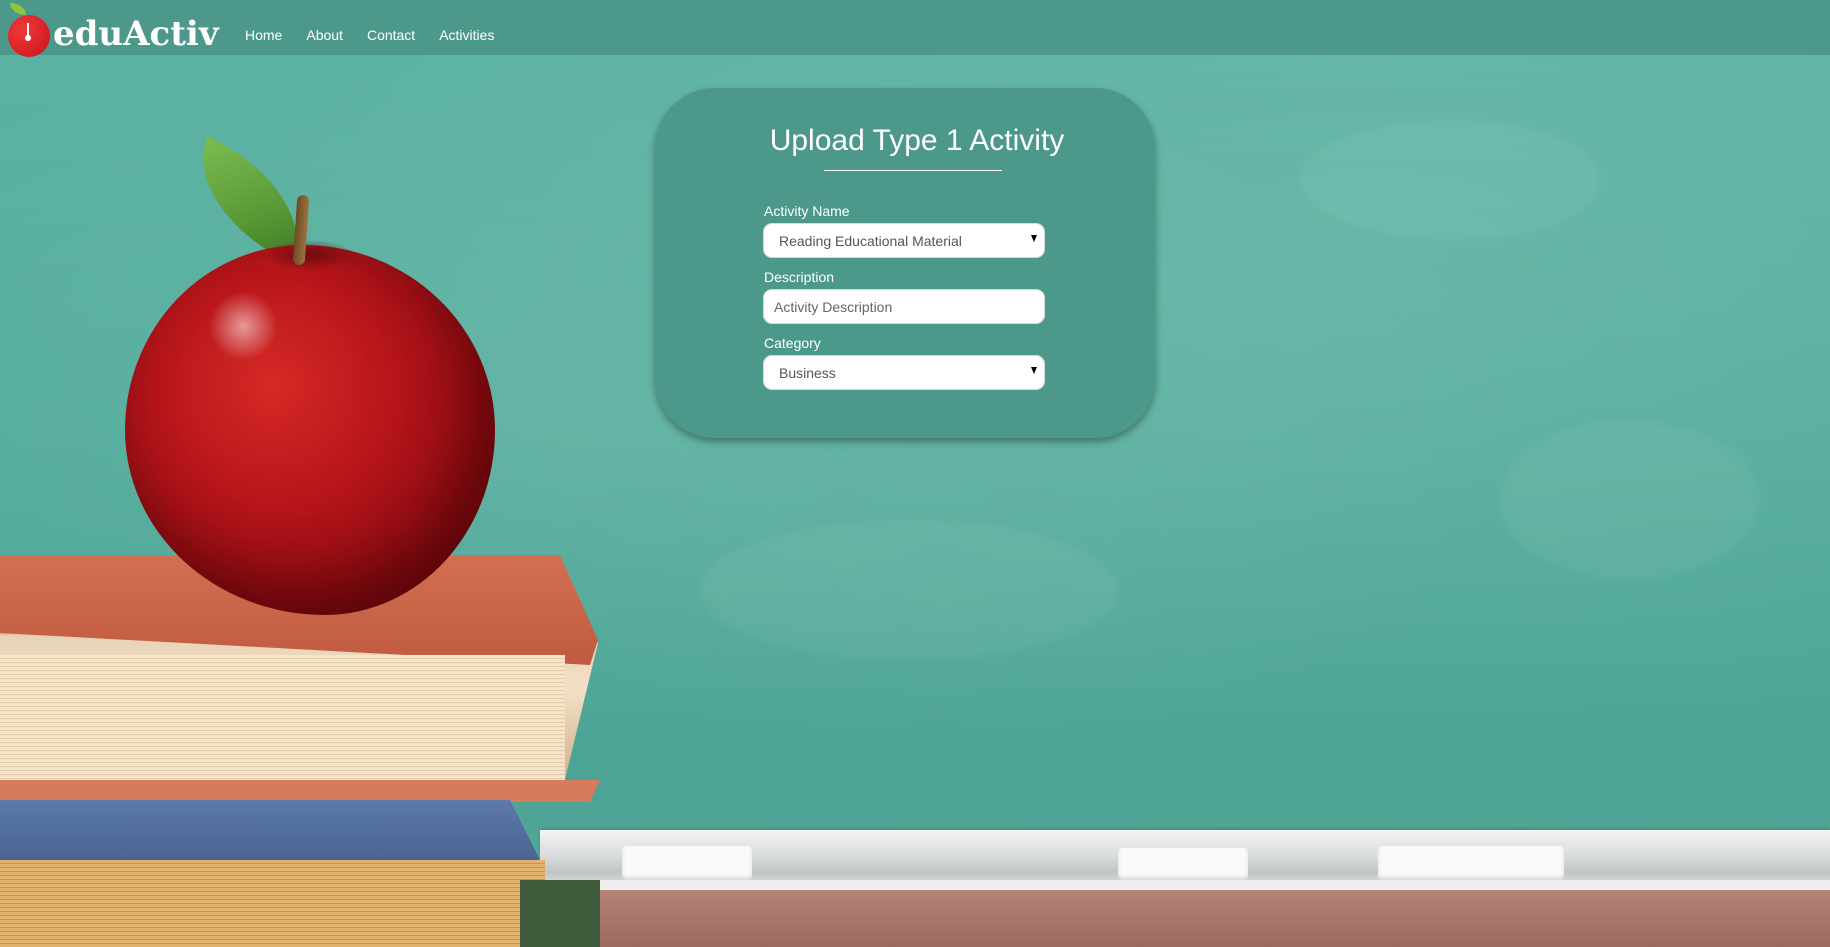 Image resolution: width=1830 pixels, height=947 pixels. What do you see at coordinates (917, 140) in the screenshot?
I see `panel-title: Upload Type 1 Activity` at bounding box center [917, 140].